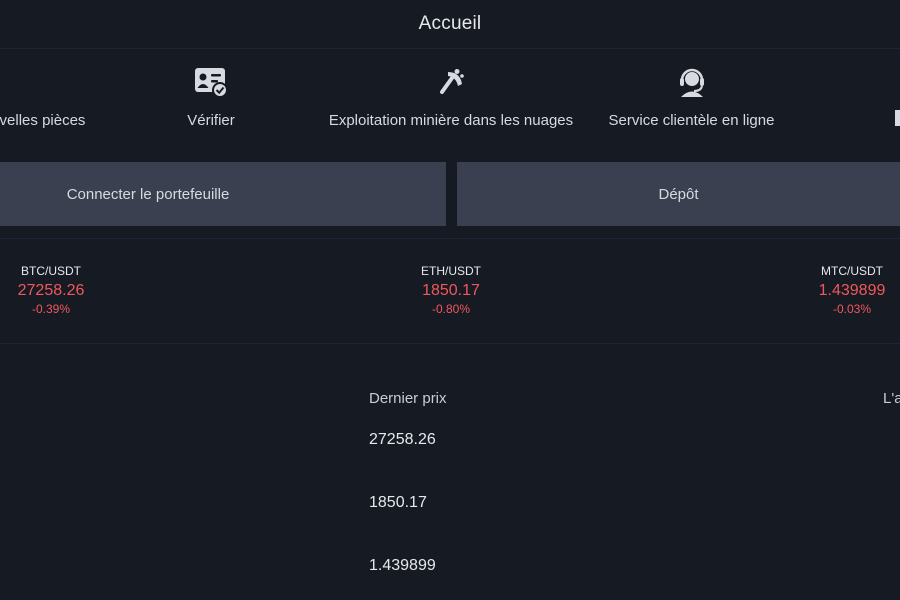 Image resolution: width=900 pixels, height=600 pixels. What do you see at coordinates (852, 271) in the screenshot?
I see `ticker-pair: MTC/USDT` at bounding box center [852, 271].